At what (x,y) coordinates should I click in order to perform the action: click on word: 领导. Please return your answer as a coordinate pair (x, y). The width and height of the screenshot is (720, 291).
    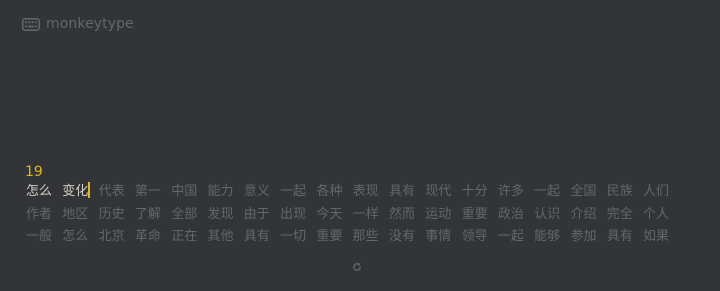
    Looking at the image, I should click on (474, 236).